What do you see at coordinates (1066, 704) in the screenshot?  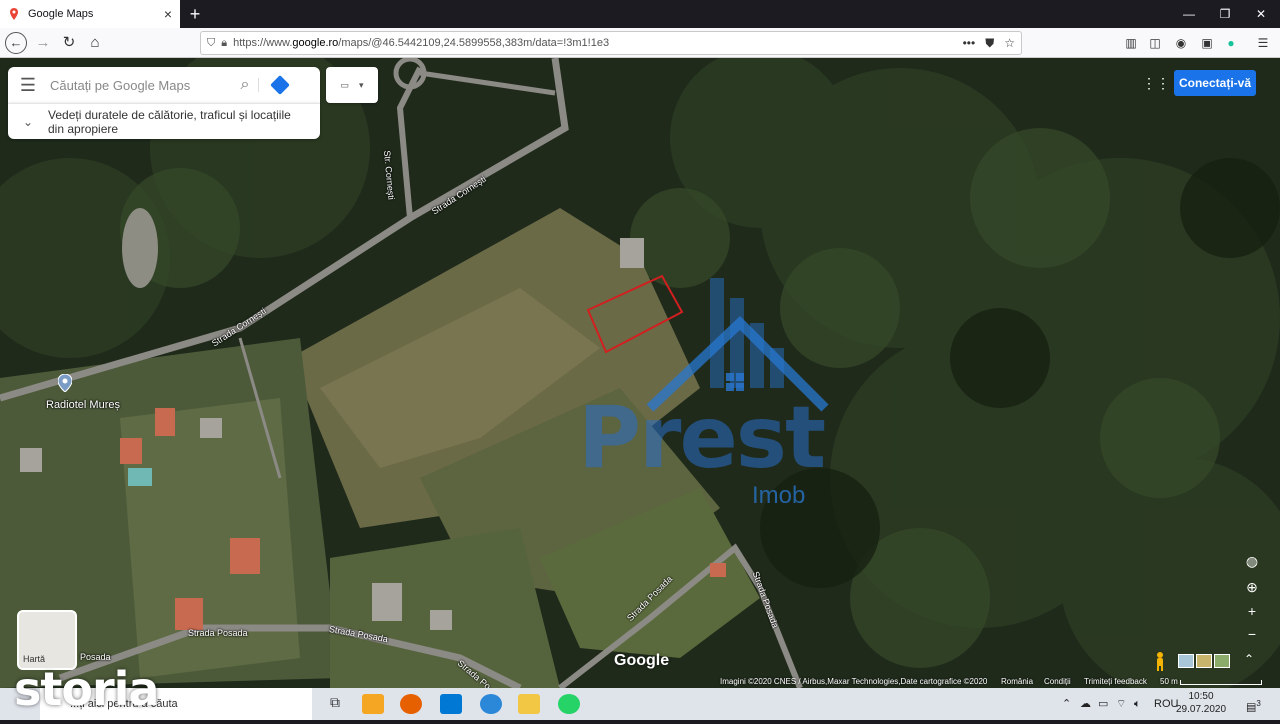 I see `tray-chevron-icon: ⌃` at bounding box center [1066, 704].